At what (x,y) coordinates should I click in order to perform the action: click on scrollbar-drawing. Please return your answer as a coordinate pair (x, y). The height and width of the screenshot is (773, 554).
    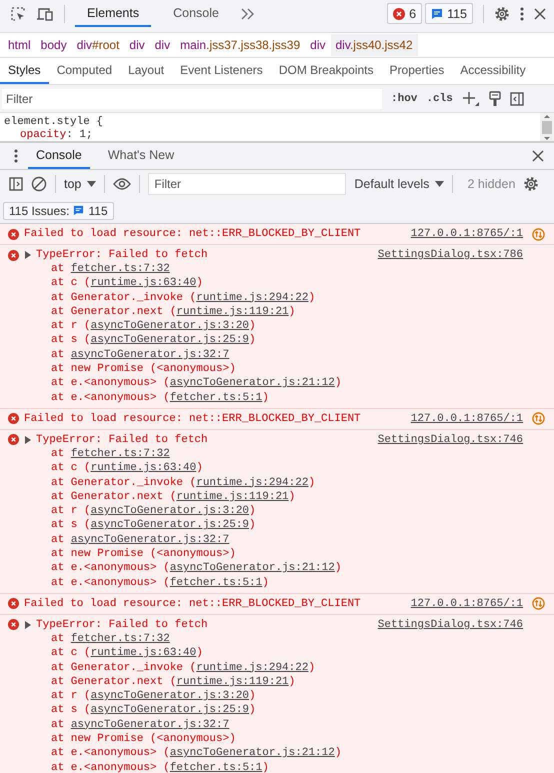
    Looking at the image, I should click on (547, 127).